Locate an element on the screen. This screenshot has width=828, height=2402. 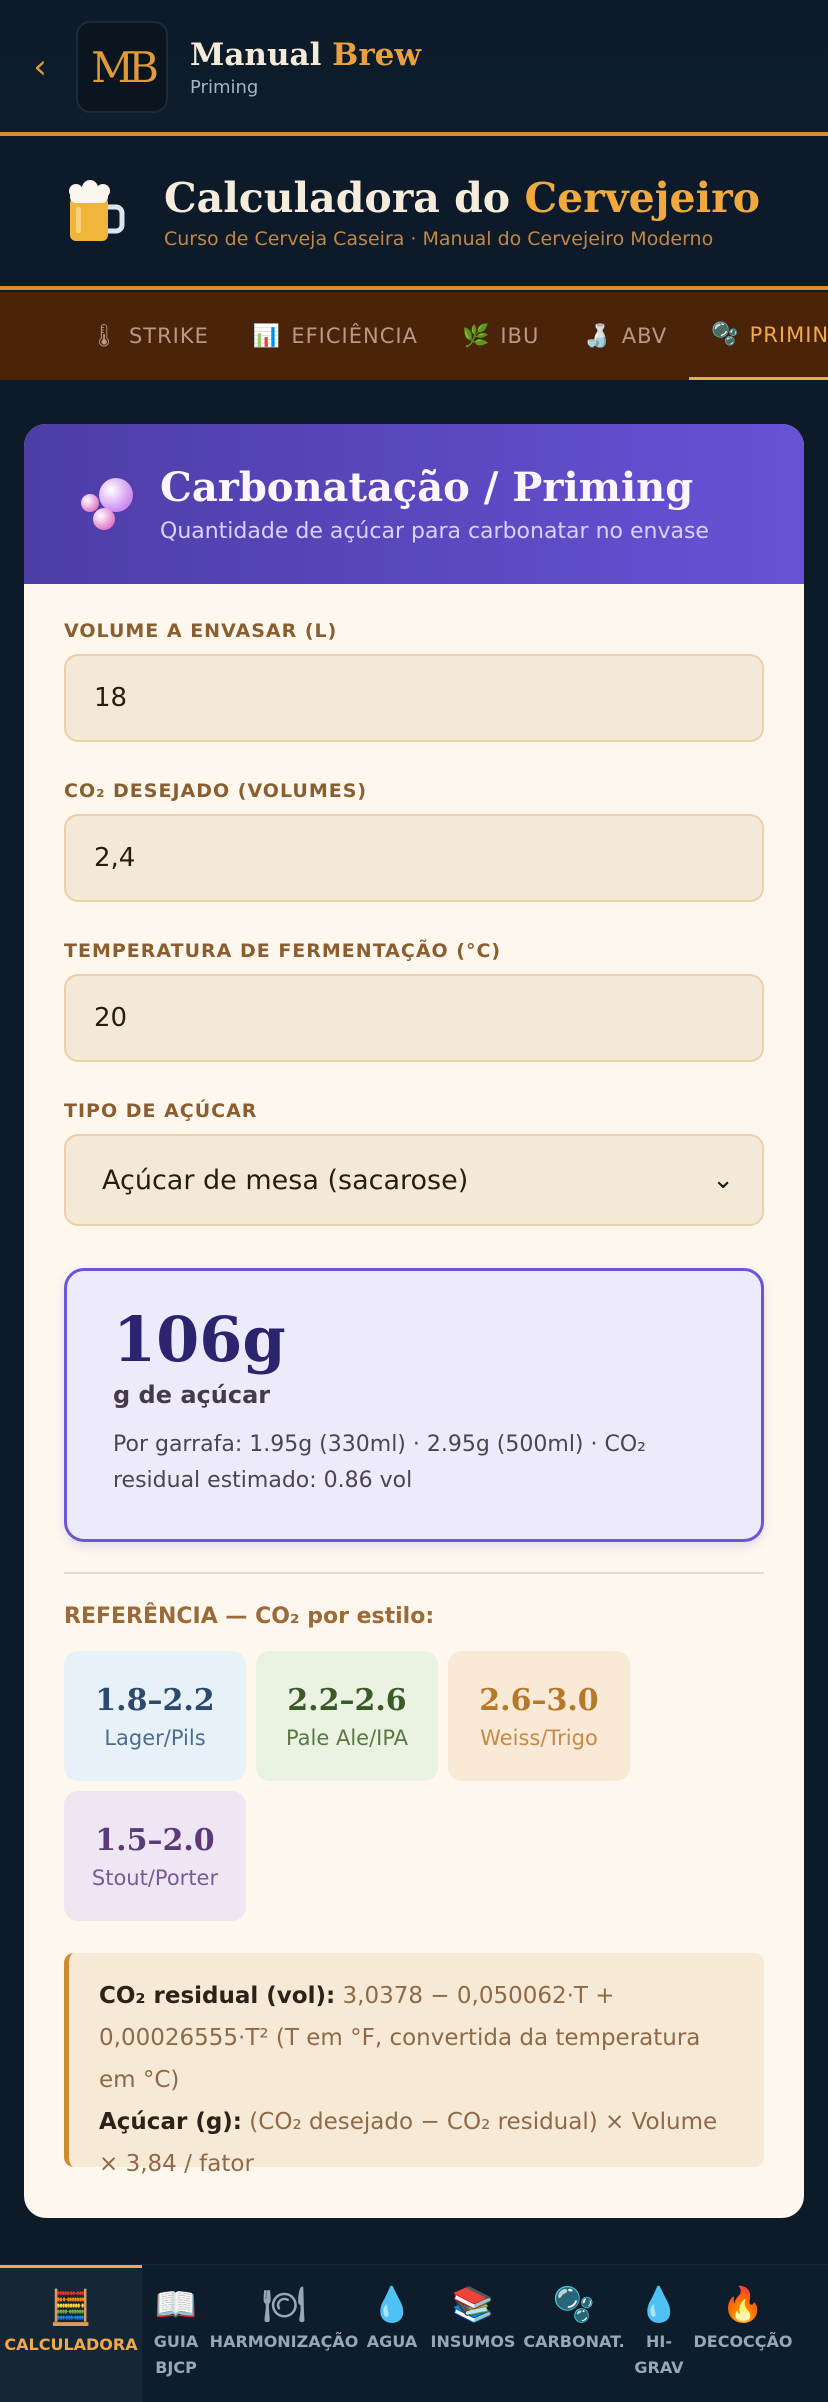
co2-label: CO₂ DESEJADO (VOLUMES) is located at coordinates (216, 791).